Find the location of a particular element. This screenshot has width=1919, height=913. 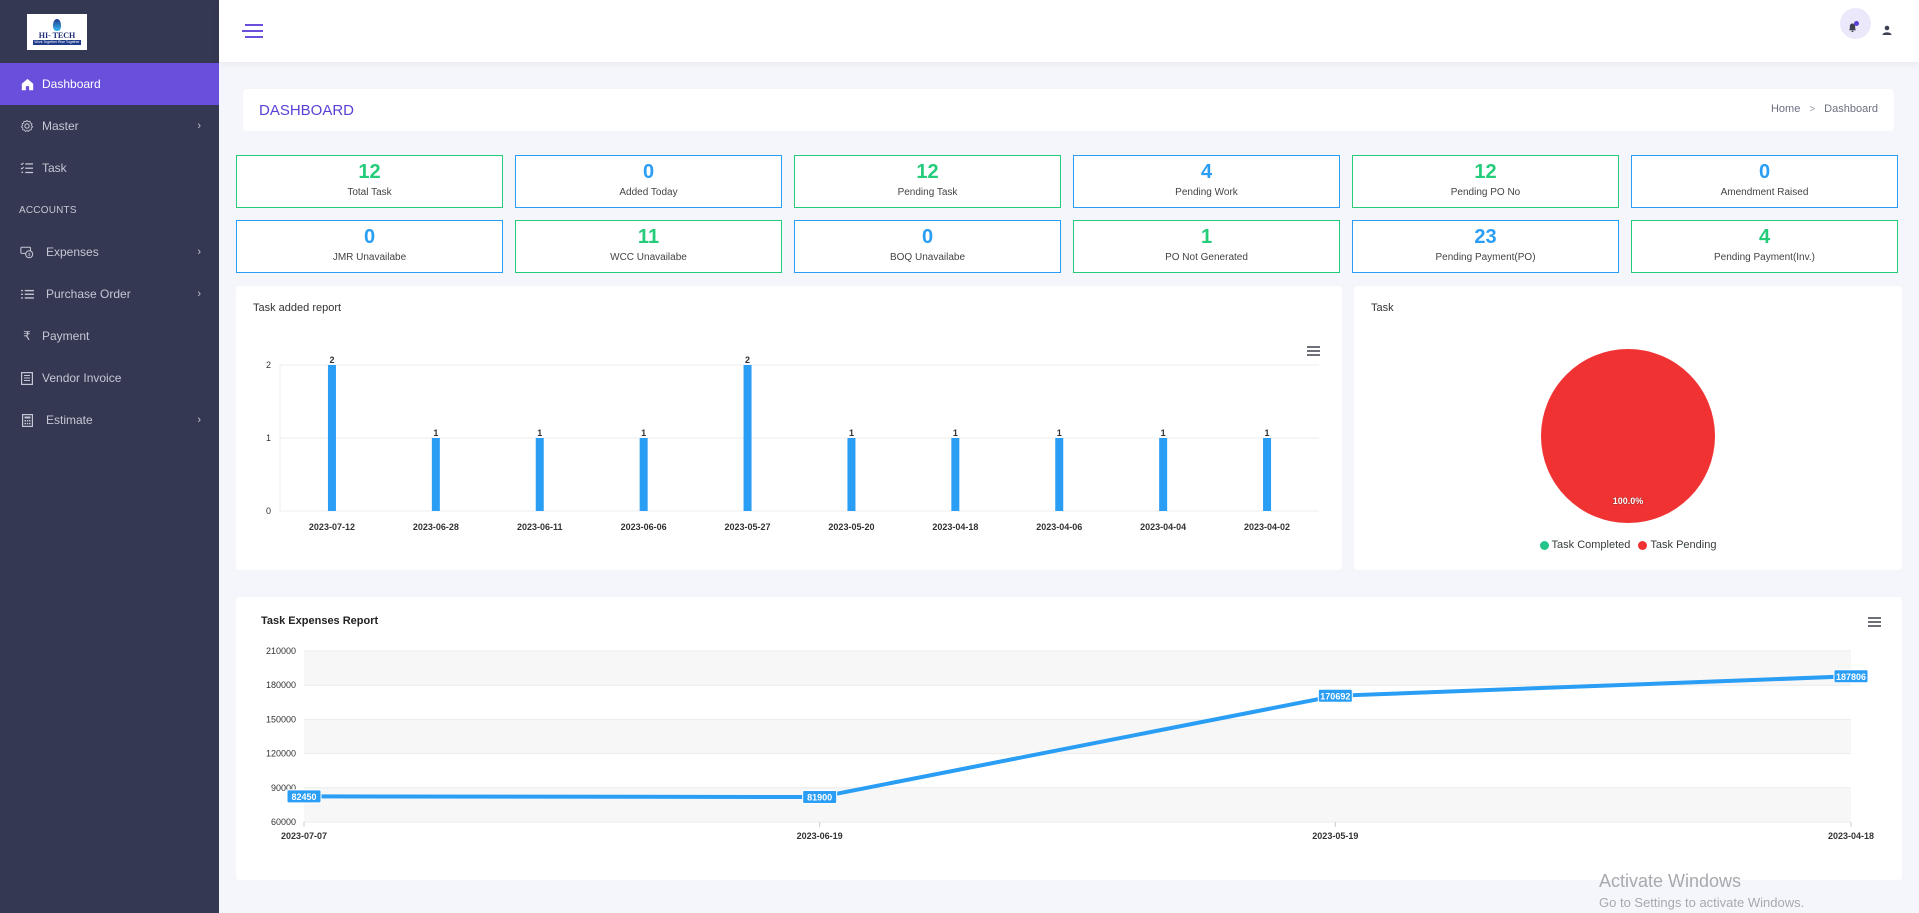

task-pie-card: Task 100.0% Task Completed Task Pending is located at coordinates (1628, 428).